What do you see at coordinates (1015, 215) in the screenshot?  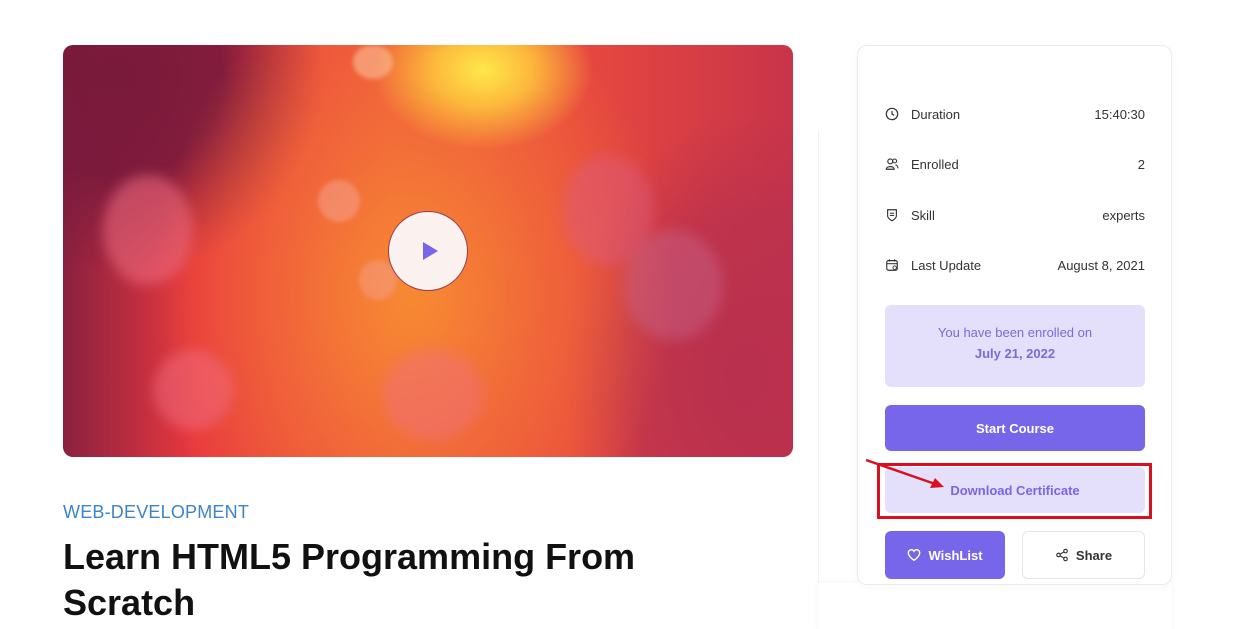 I see `meta-skill: Skill experts` at bounding box center [1015, 215].